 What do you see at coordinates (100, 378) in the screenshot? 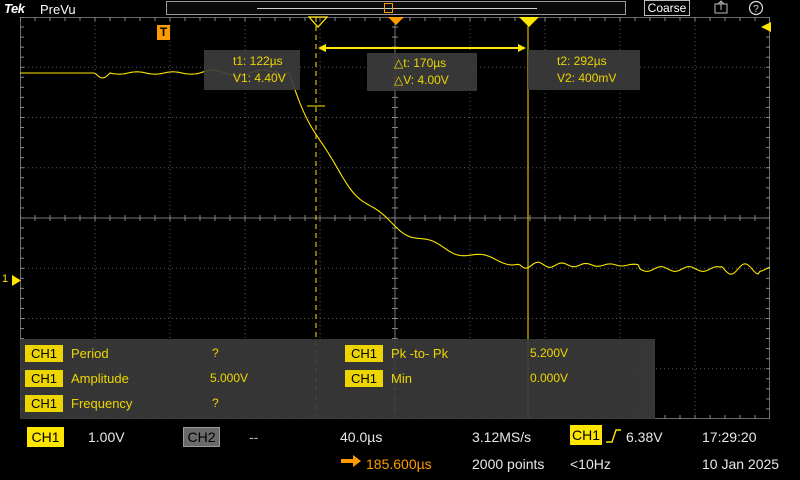
I see `measurement-name: Amplitude` at bounding box center [100, 378].